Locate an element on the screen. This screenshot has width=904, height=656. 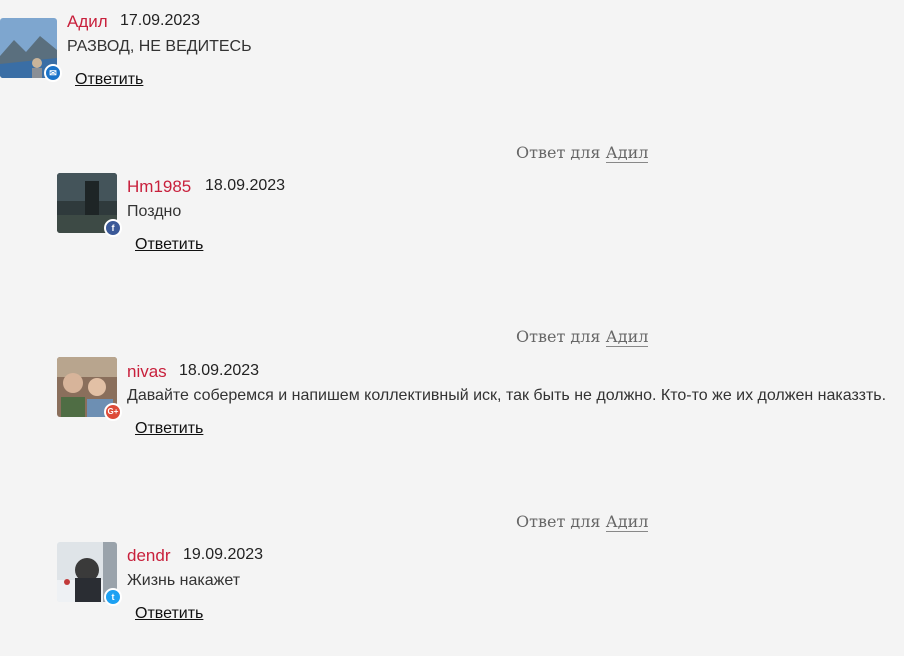
comment-text: Жизнь накажет is located at coordinates (184, 580).